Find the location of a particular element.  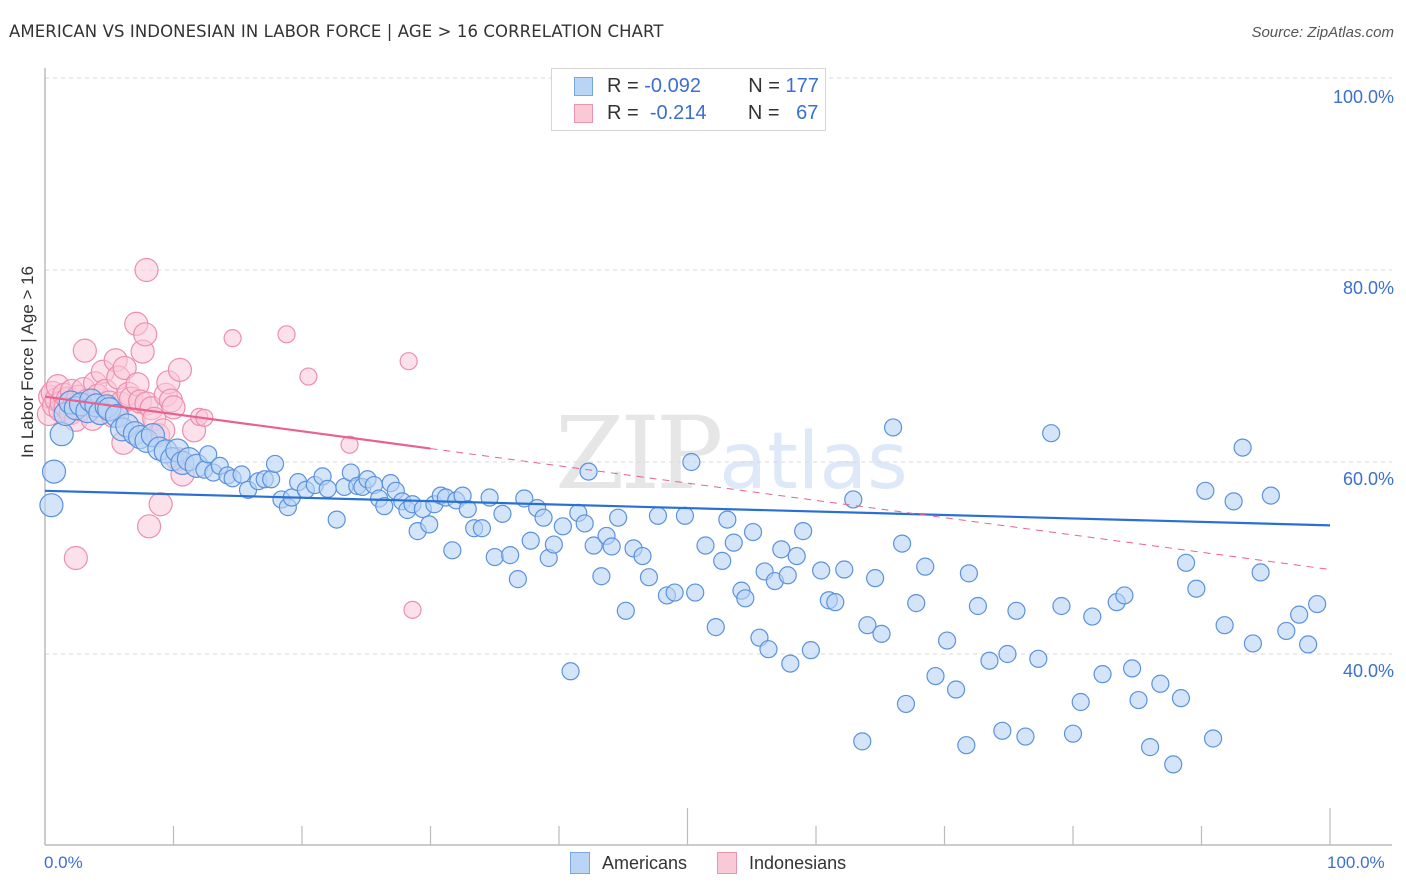

indonesians-swatch is located at coordinates (583, 113).